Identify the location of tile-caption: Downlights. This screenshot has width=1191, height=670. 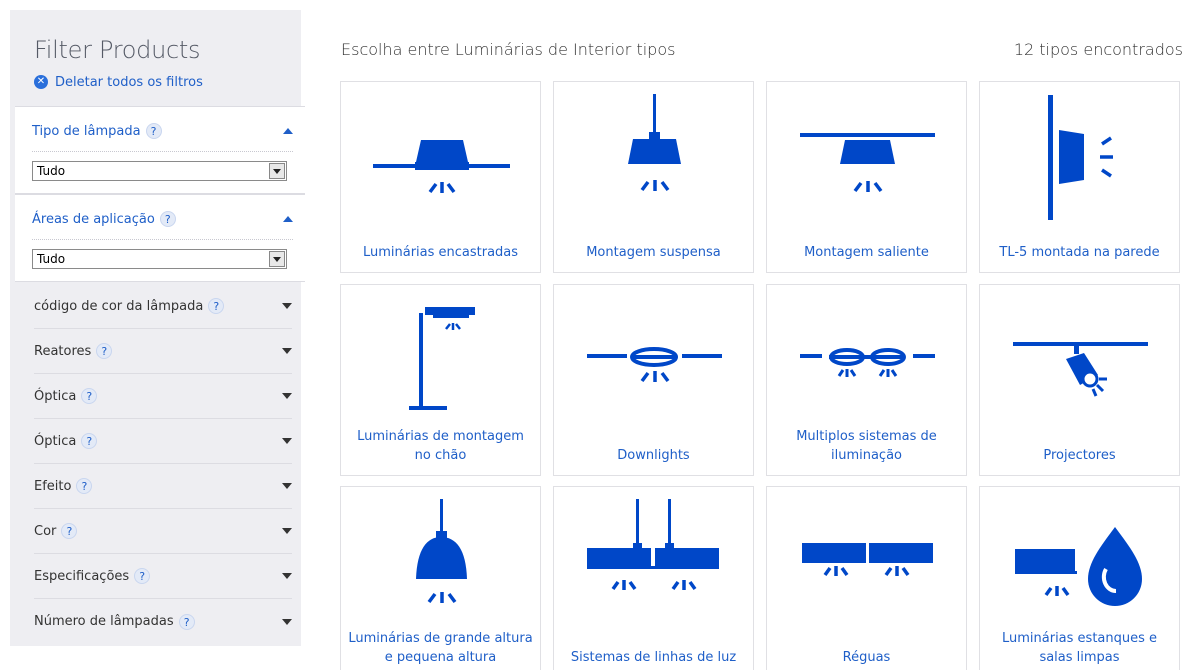
(653, 455).